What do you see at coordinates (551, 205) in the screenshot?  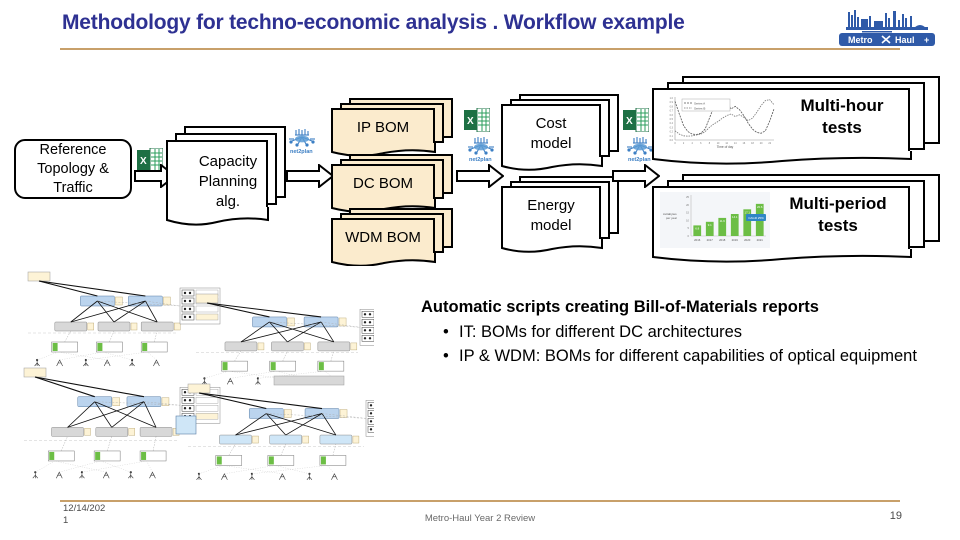 I see `model-label-energy-line1: Energy` at bounding box center [551, 205].